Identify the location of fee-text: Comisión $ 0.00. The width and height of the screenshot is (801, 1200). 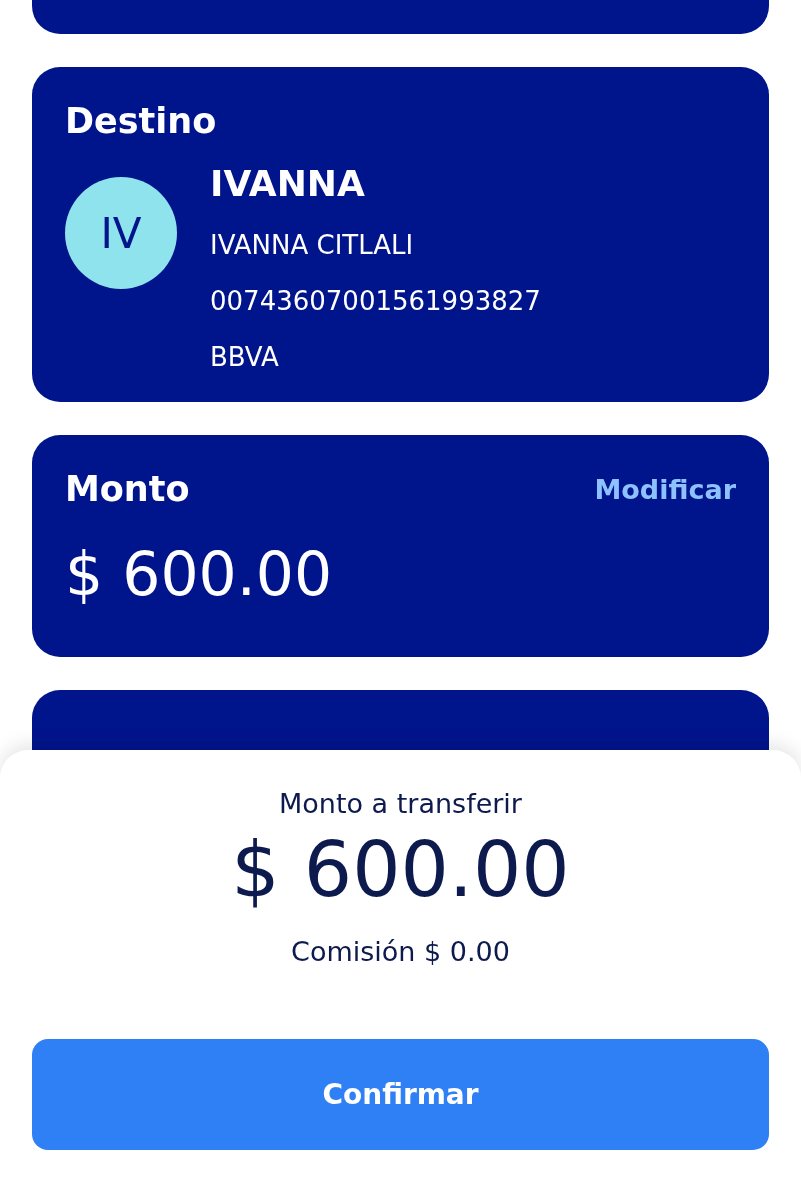
(400, 951).